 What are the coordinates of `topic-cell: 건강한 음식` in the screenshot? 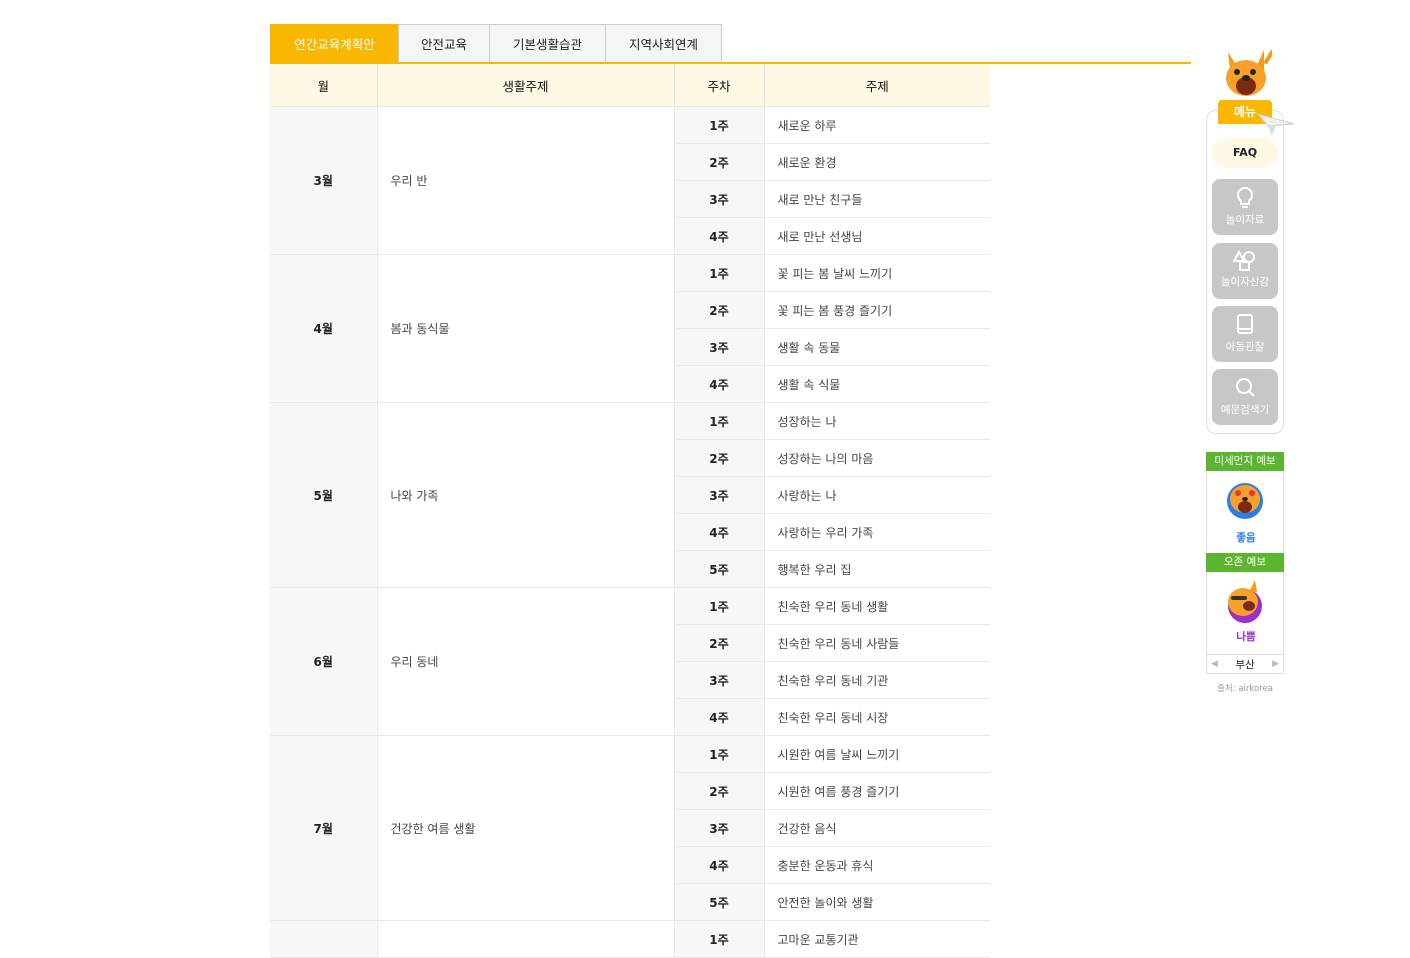 It's located at (877, 828).